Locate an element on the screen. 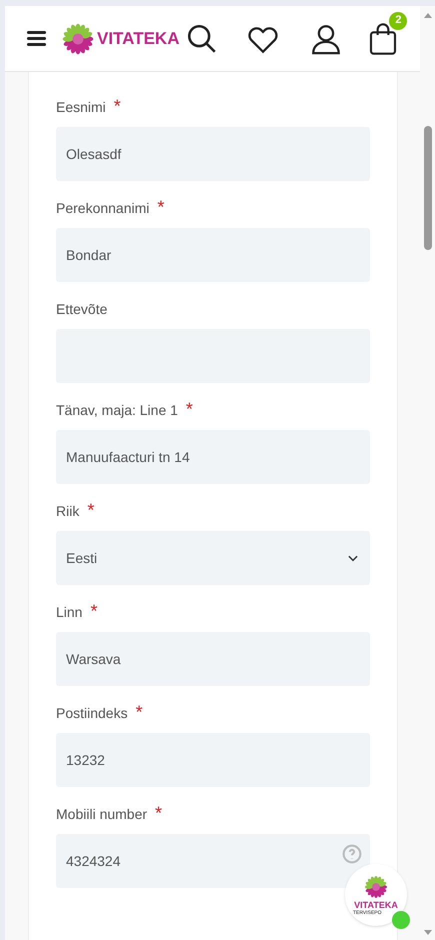  field-label: Riik is located at coordinates (68, 511).